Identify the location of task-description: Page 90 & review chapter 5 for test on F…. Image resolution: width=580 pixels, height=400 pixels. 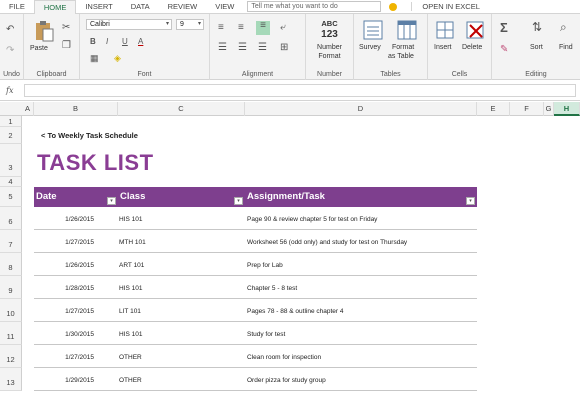
(312, 219).